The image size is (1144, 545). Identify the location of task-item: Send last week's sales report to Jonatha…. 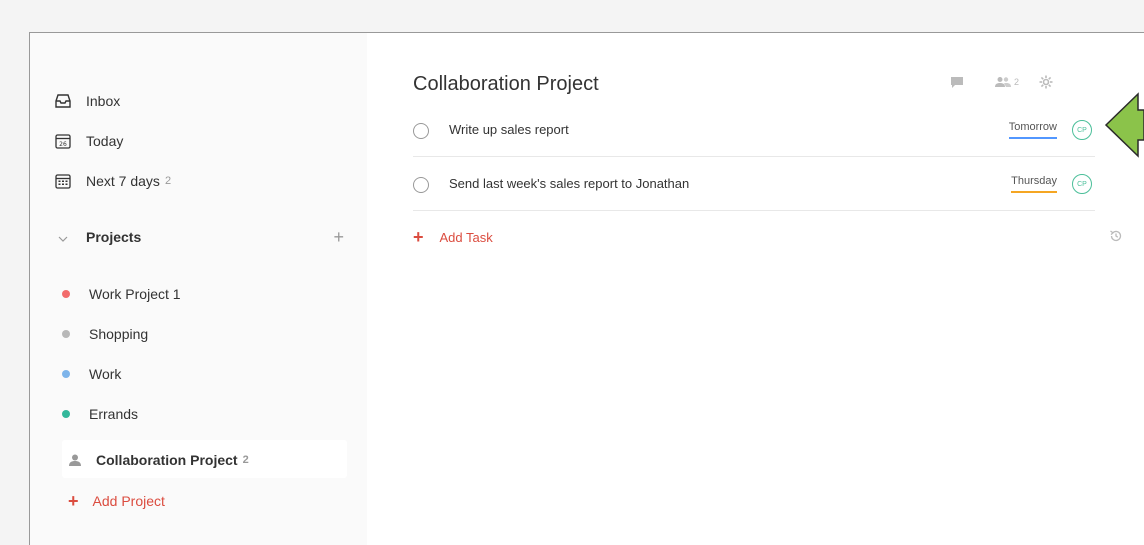
(754, 186).